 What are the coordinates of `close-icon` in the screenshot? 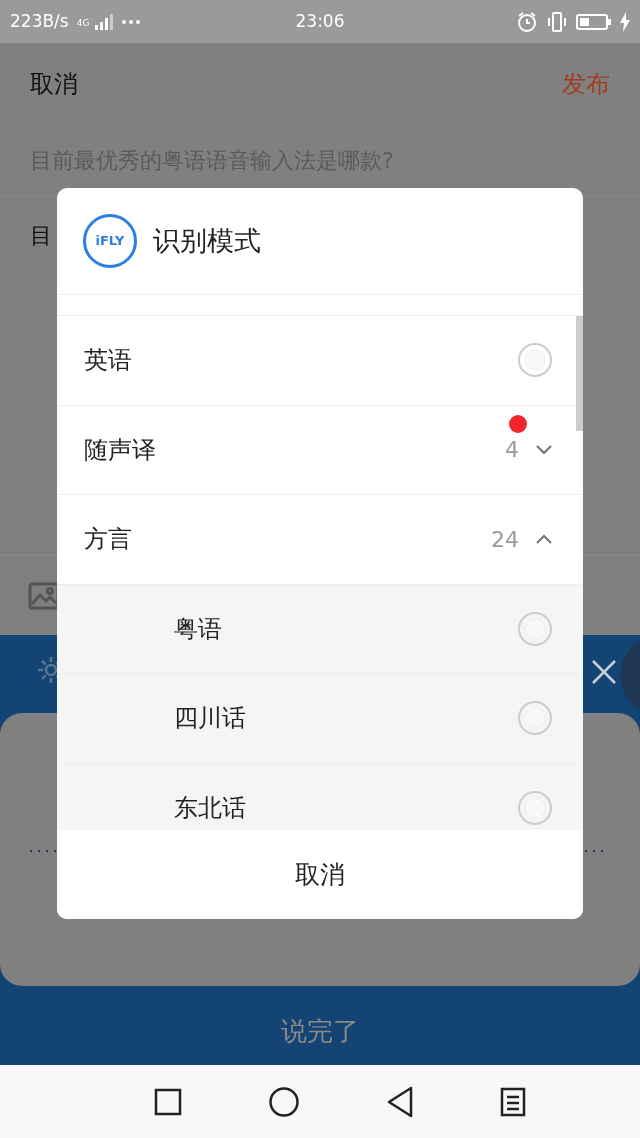 It's located at (604, 672).